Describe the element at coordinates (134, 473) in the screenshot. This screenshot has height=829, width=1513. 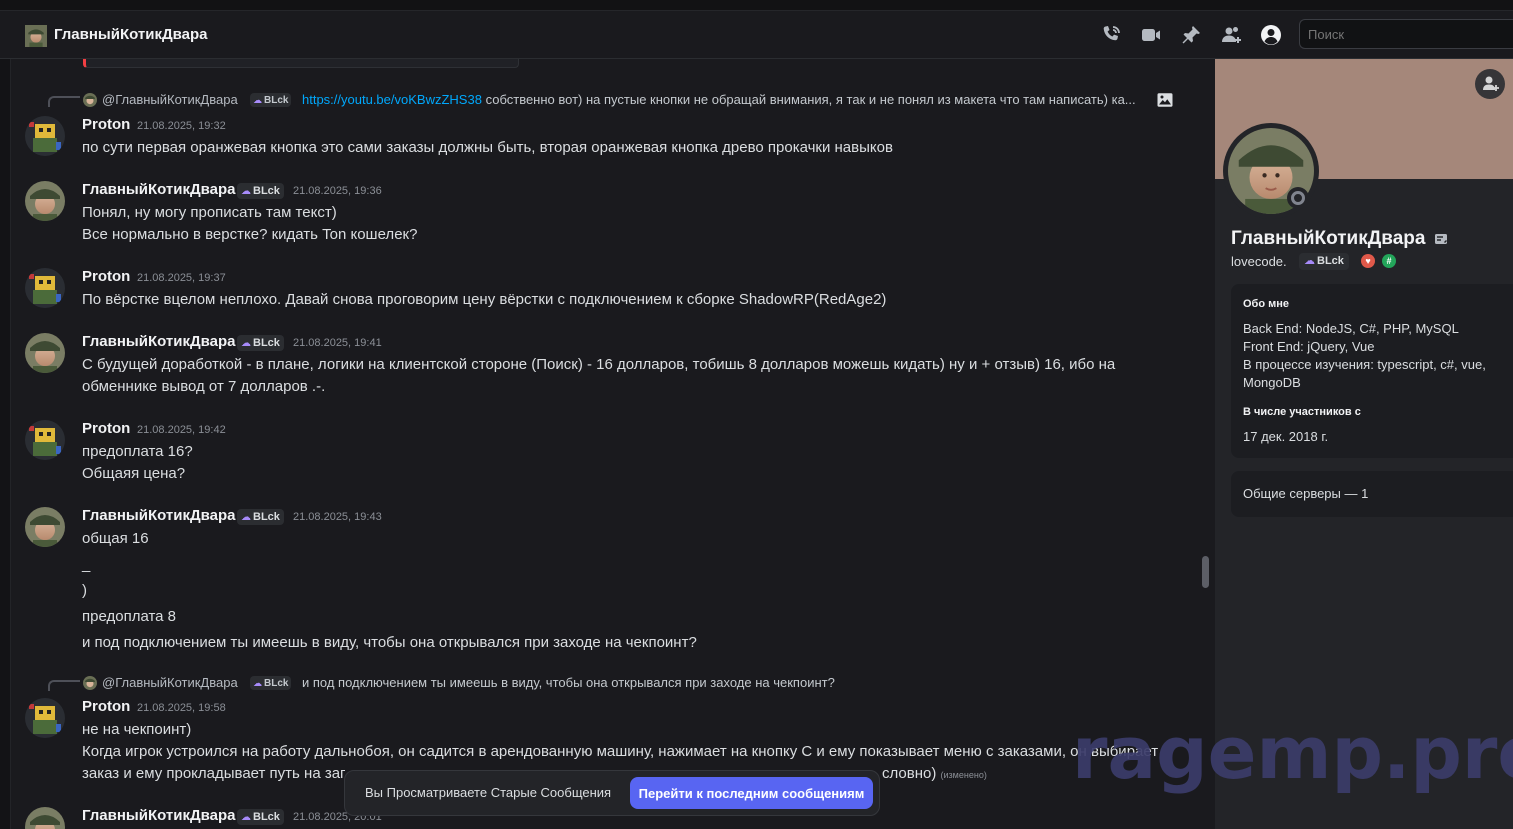
I see `message-text: Общаяя цена?` at that location.